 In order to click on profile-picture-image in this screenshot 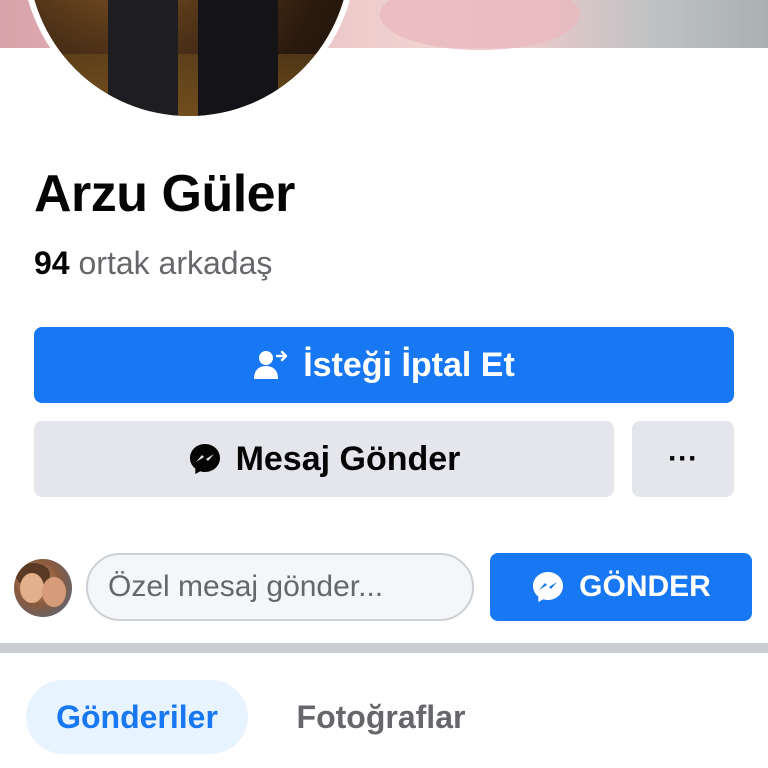, I will do `click(189, 58)`.